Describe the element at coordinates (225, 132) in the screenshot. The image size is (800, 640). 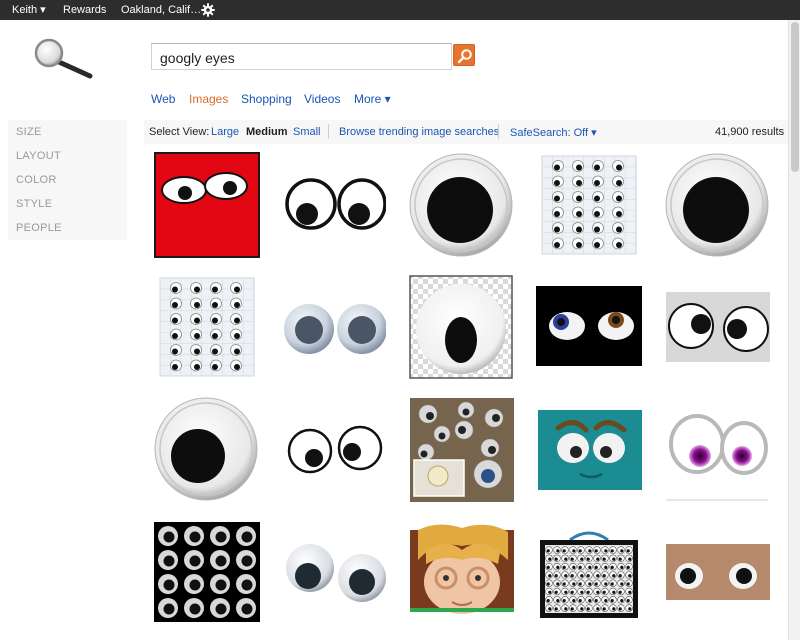
I see `view-large-link: Large` at that location.